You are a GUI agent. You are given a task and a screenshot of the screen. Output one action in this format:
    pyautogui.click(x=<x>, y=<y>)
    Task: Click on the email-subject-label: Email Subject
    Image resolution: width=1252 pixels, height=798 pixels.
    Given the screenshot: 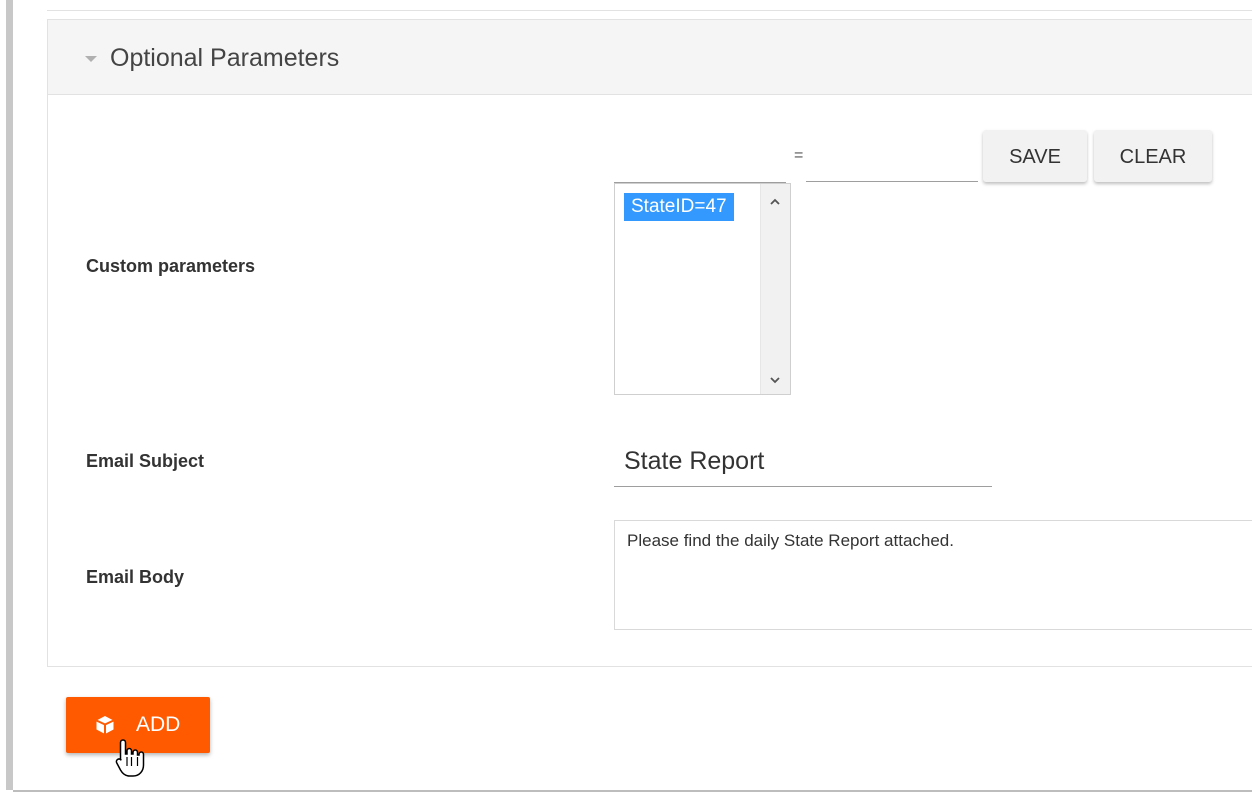 What is the action you would take?
    pyautogui.click(x=145, y=461)
    